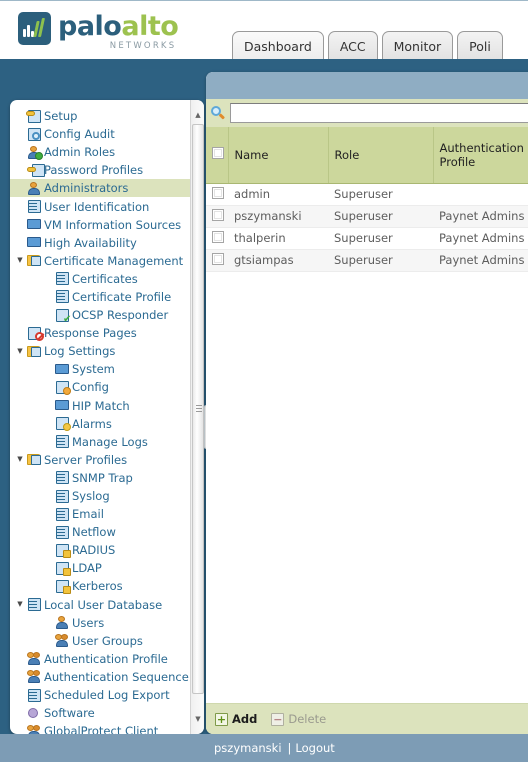 This screenshot has width=528, height=762. Describe the element at coordinates (34, 28) in the screenshot. I see `paloalto-logo-icon` at that location.